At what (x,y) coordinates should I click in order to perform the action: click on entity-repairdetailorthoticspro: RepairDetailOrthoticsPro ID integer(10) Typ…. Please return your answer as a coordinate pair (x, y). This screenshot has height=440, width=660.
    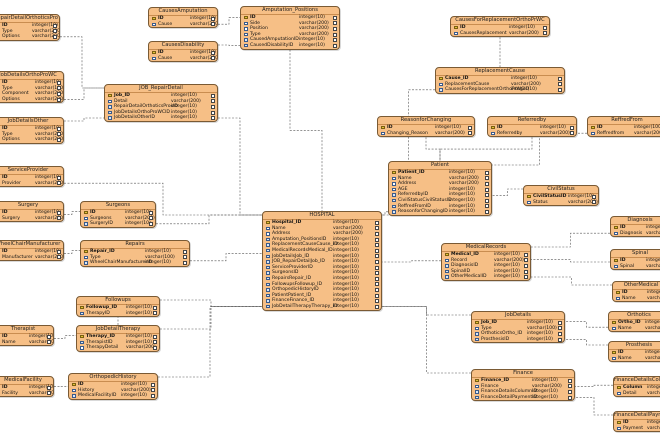
    Looking at the image, I should click on (30, 27).